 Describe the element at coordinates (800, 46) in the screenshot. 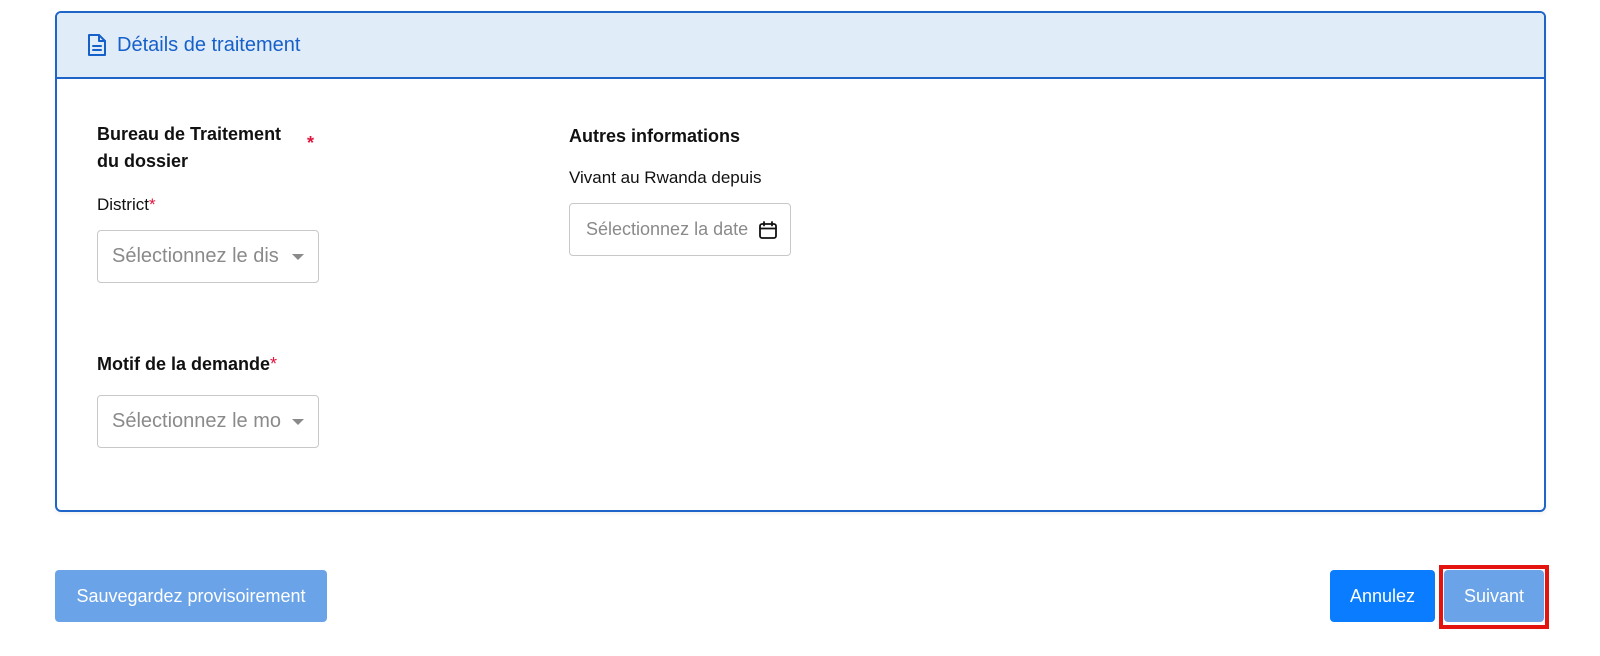

I see `card-header: Détails de traitement` at that location.